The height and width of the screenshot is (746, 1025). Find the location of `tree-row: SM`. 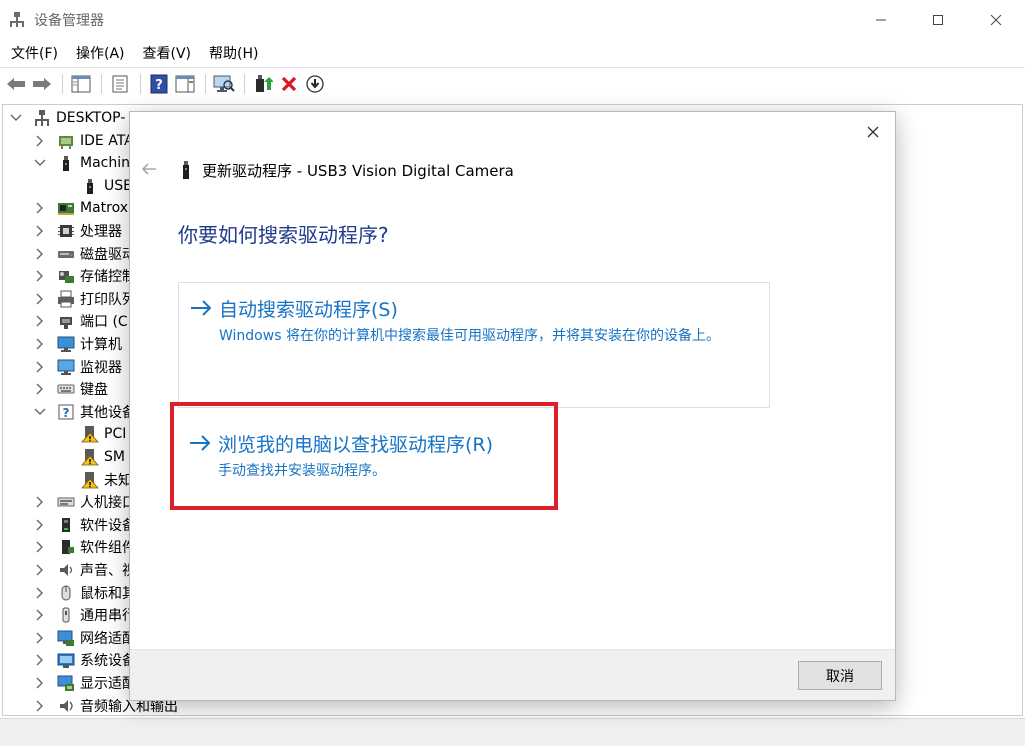

tree-row: SM is located at coordinates (91, 457).